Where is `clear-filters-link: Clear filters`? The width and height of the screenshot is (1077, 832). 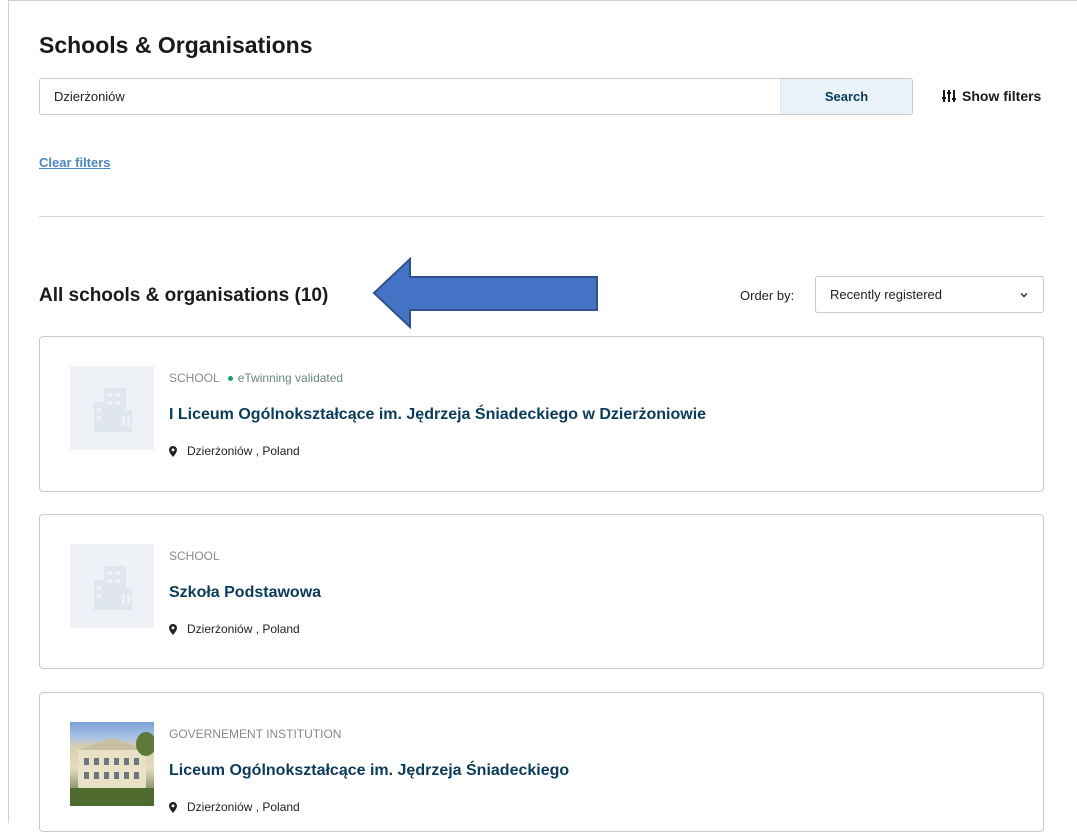
clear-filters-link: Clear filters is located at coordinates (75, 162).